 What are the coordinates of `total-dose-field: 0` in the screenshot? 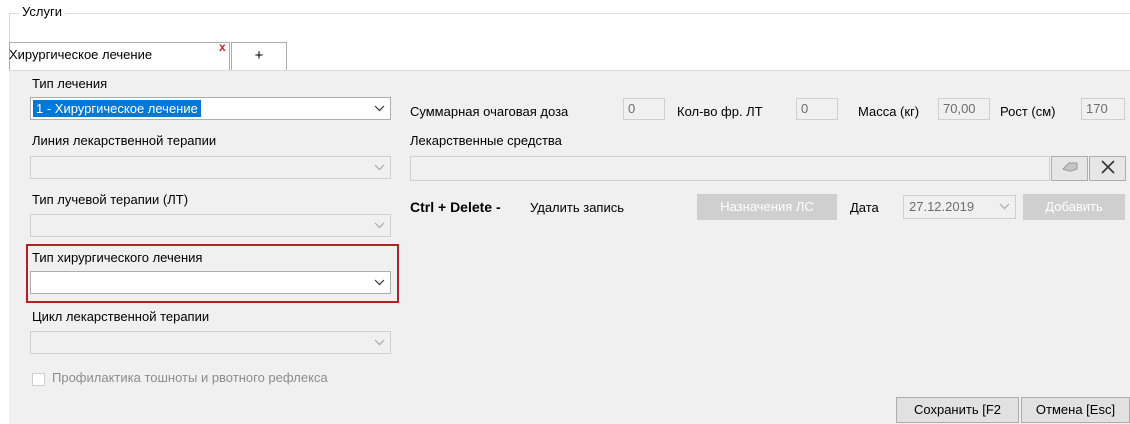 It's located at (644, 109).